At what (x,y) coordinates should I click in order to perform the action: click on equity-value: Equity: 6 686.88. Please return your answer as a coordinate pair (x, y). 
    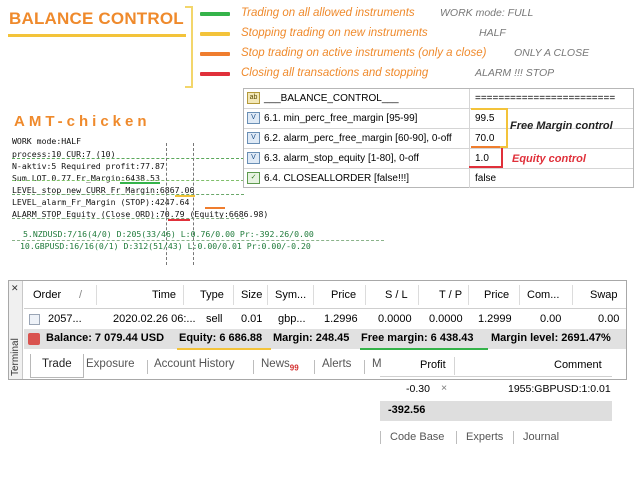
    Looking at the image, I should click on (221, 338).